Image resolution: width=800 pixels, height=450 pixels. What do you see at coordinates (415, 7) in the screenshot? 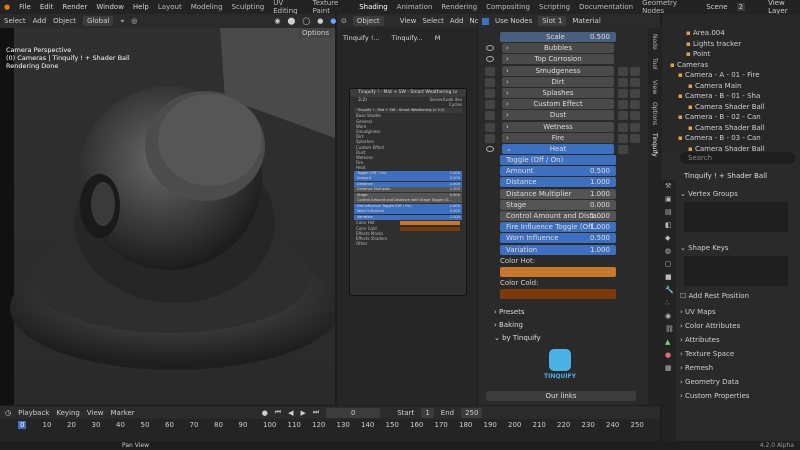
I see `tab-animation: Animation` at bounding box center [415, 7].